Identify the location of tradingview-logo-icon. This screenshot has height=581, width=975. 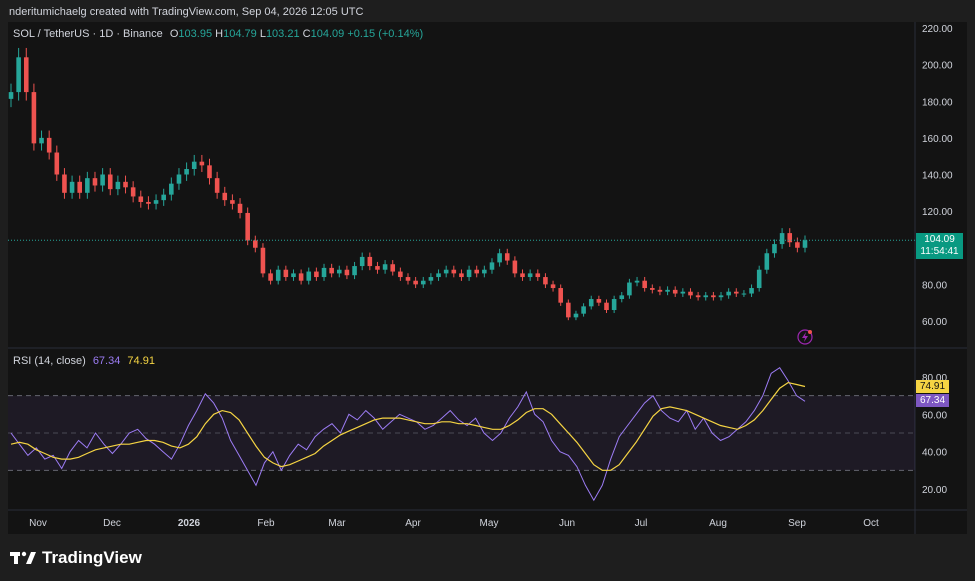
(23, 557).